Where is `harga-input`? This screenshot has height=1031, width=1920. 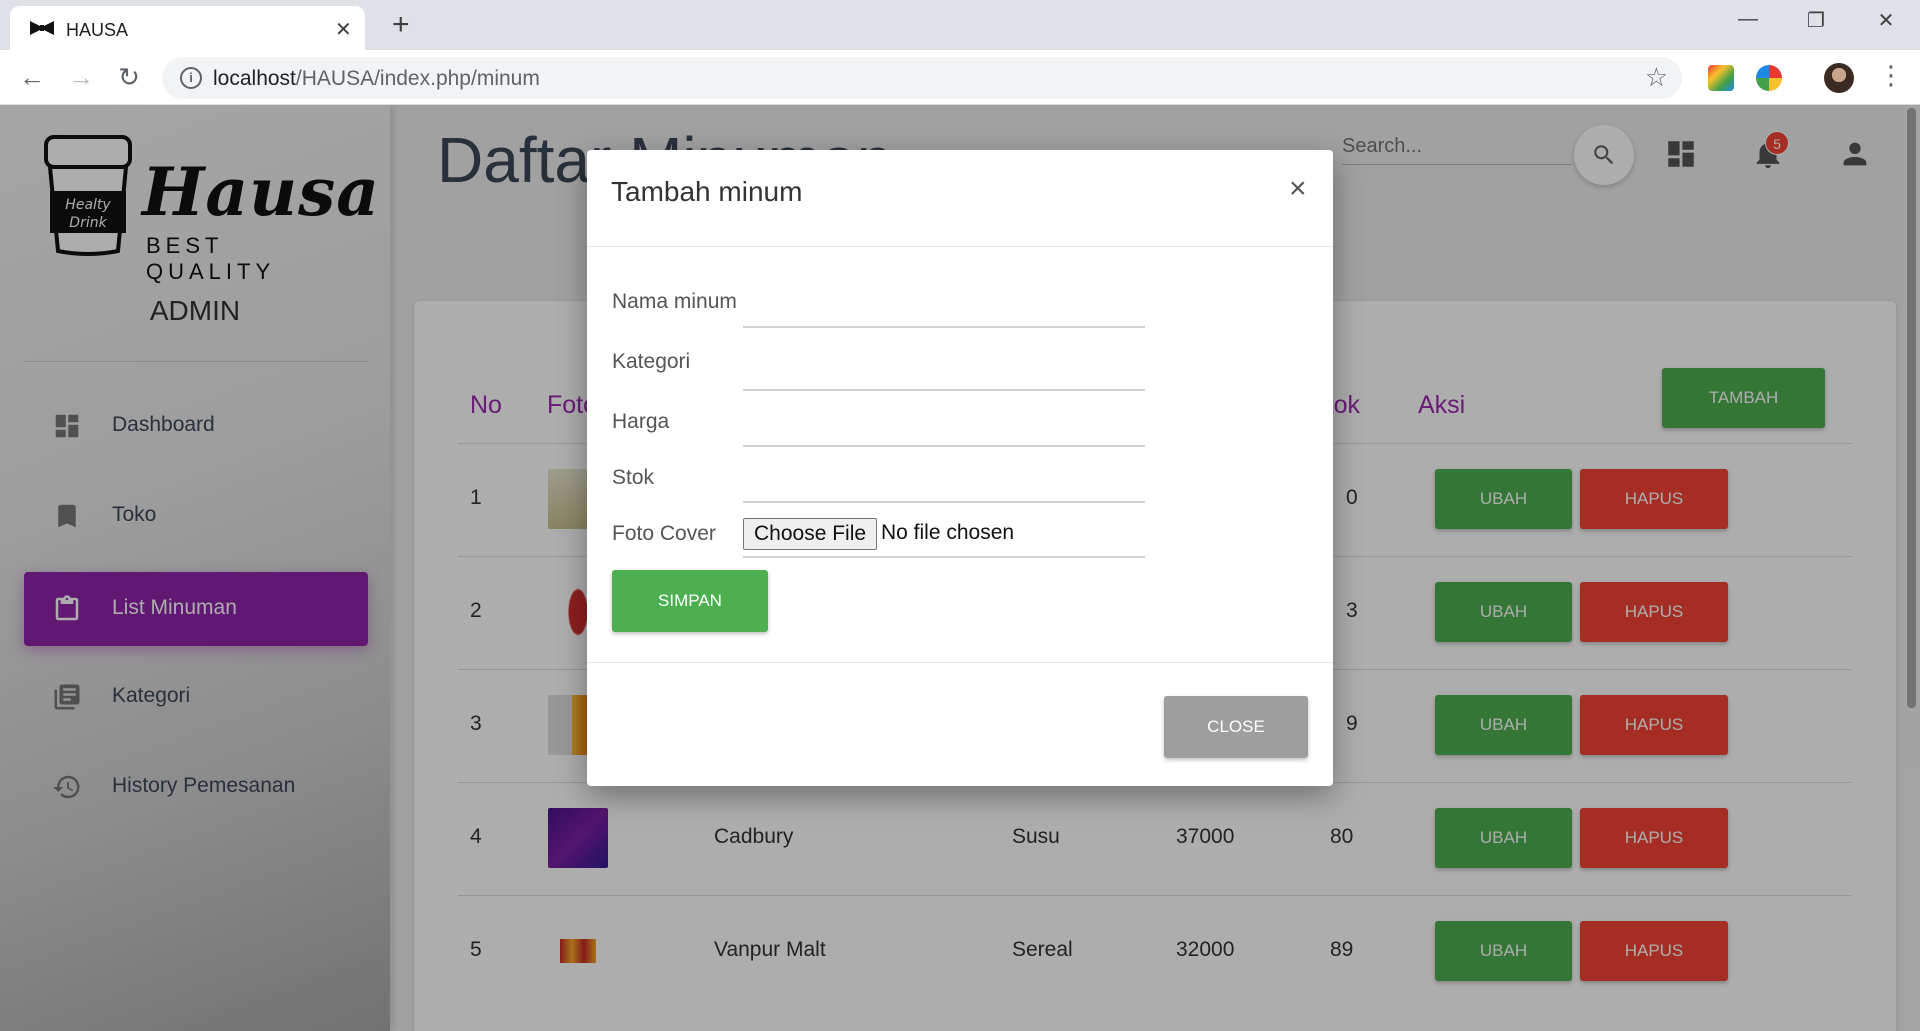
harga-input is located at coordinates (944, 429).